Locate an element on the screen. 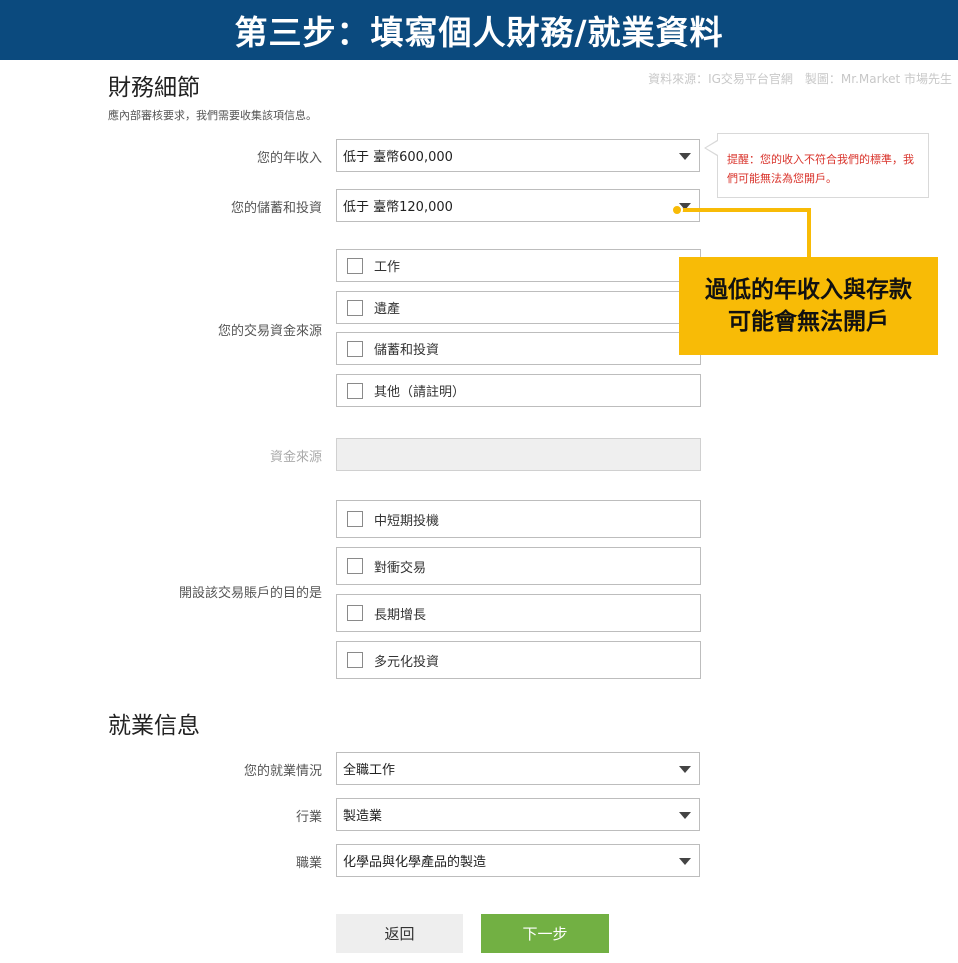  option-label: 儲蓄和投資 is located at coordinates (407, 350).